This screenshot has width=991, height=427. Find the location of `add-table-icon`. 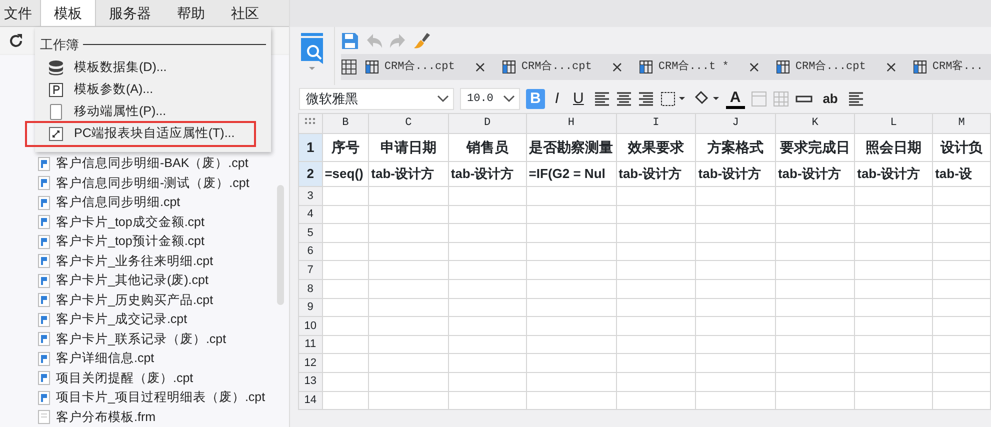

add-table-icon is located at coordinates (349, 67).